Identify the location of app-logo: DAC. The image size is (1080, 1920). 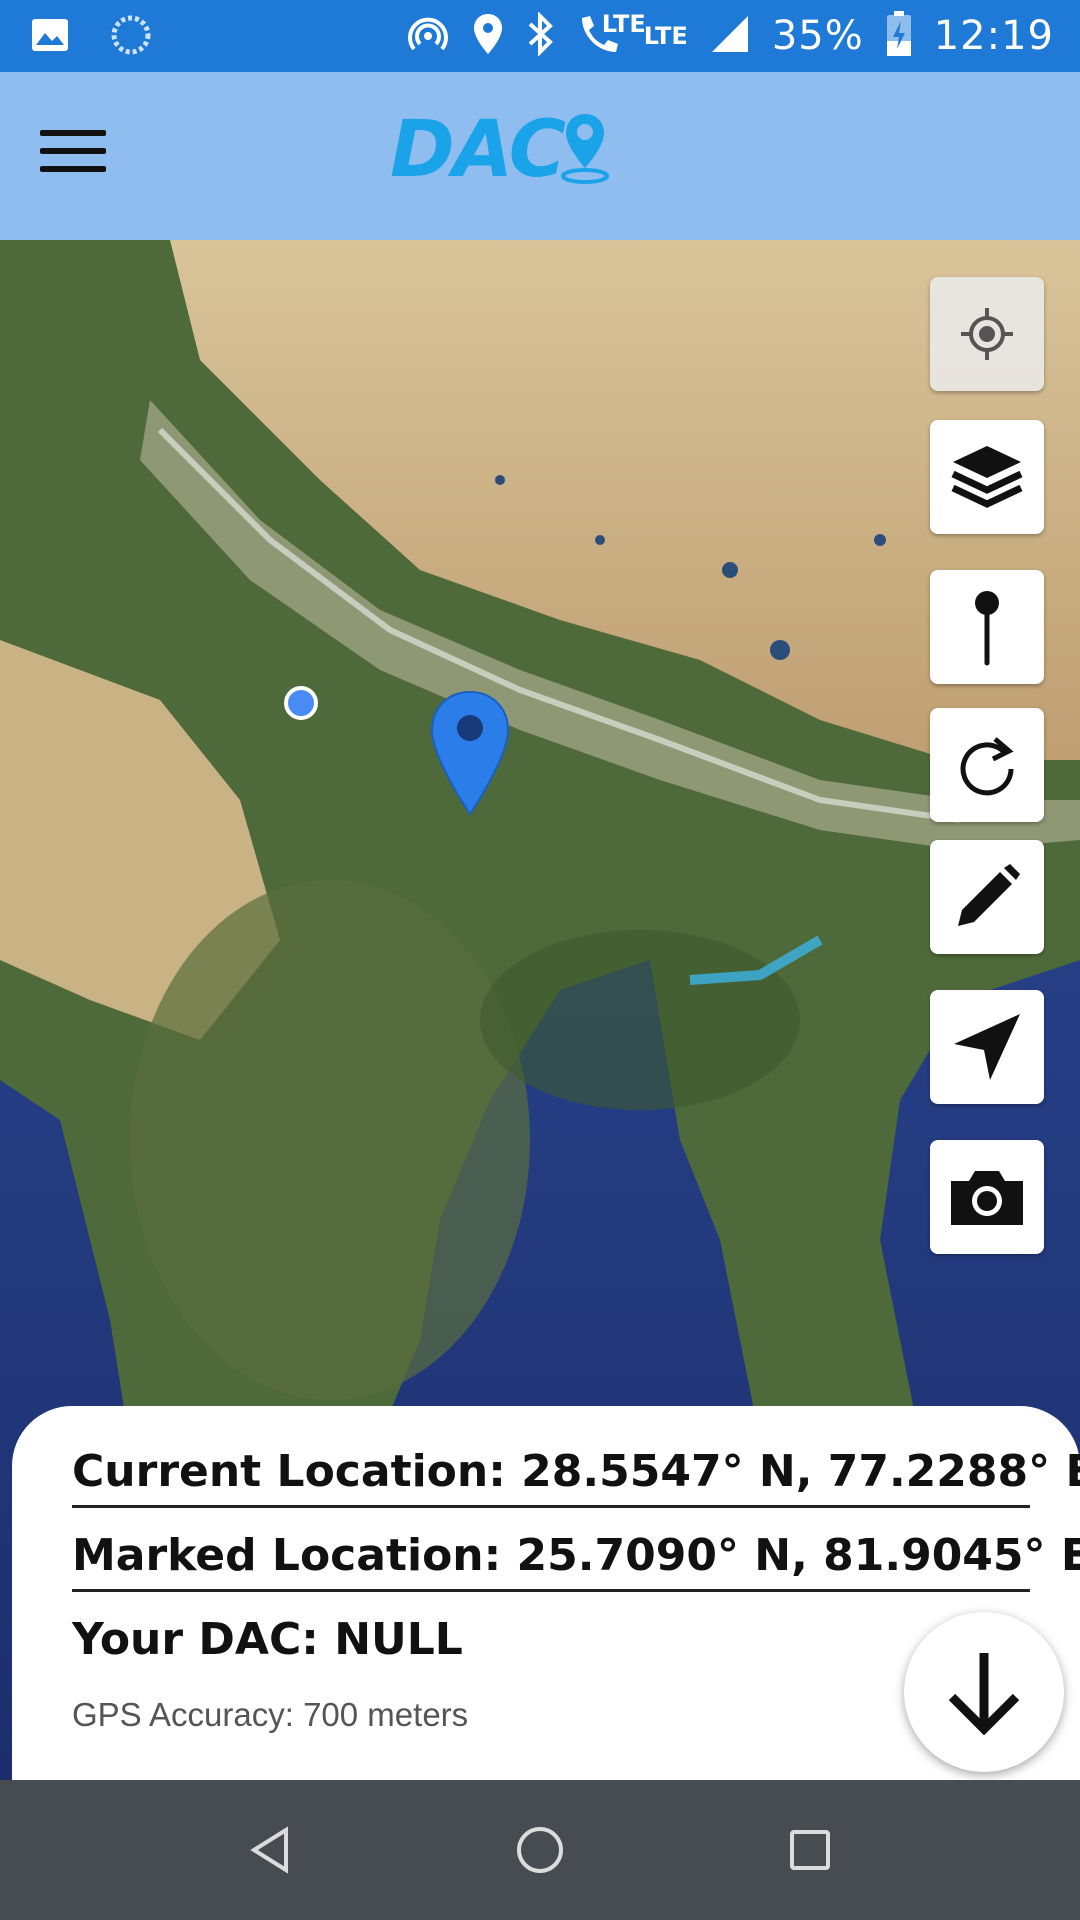
(501, 150).